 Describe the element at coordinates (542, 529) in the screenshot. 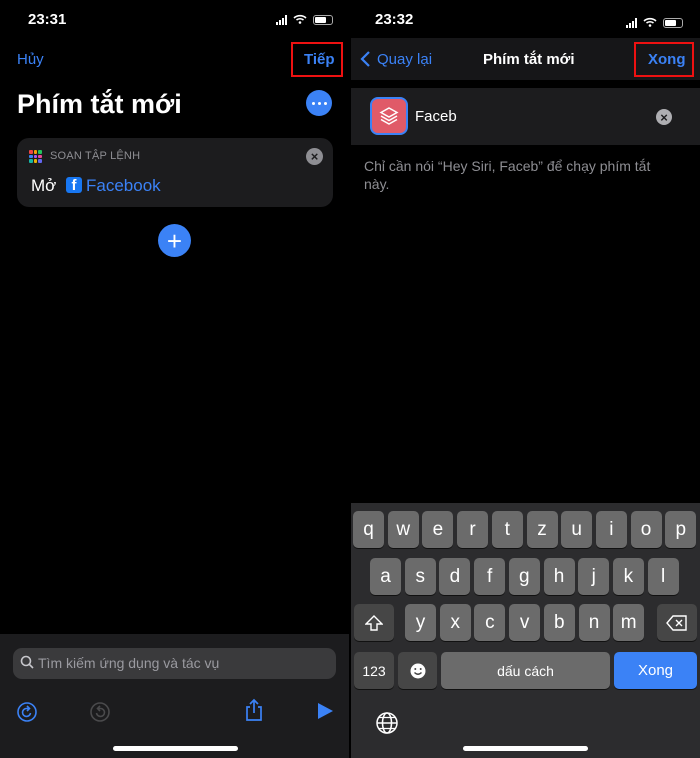

I see `key-z: z` at that location.